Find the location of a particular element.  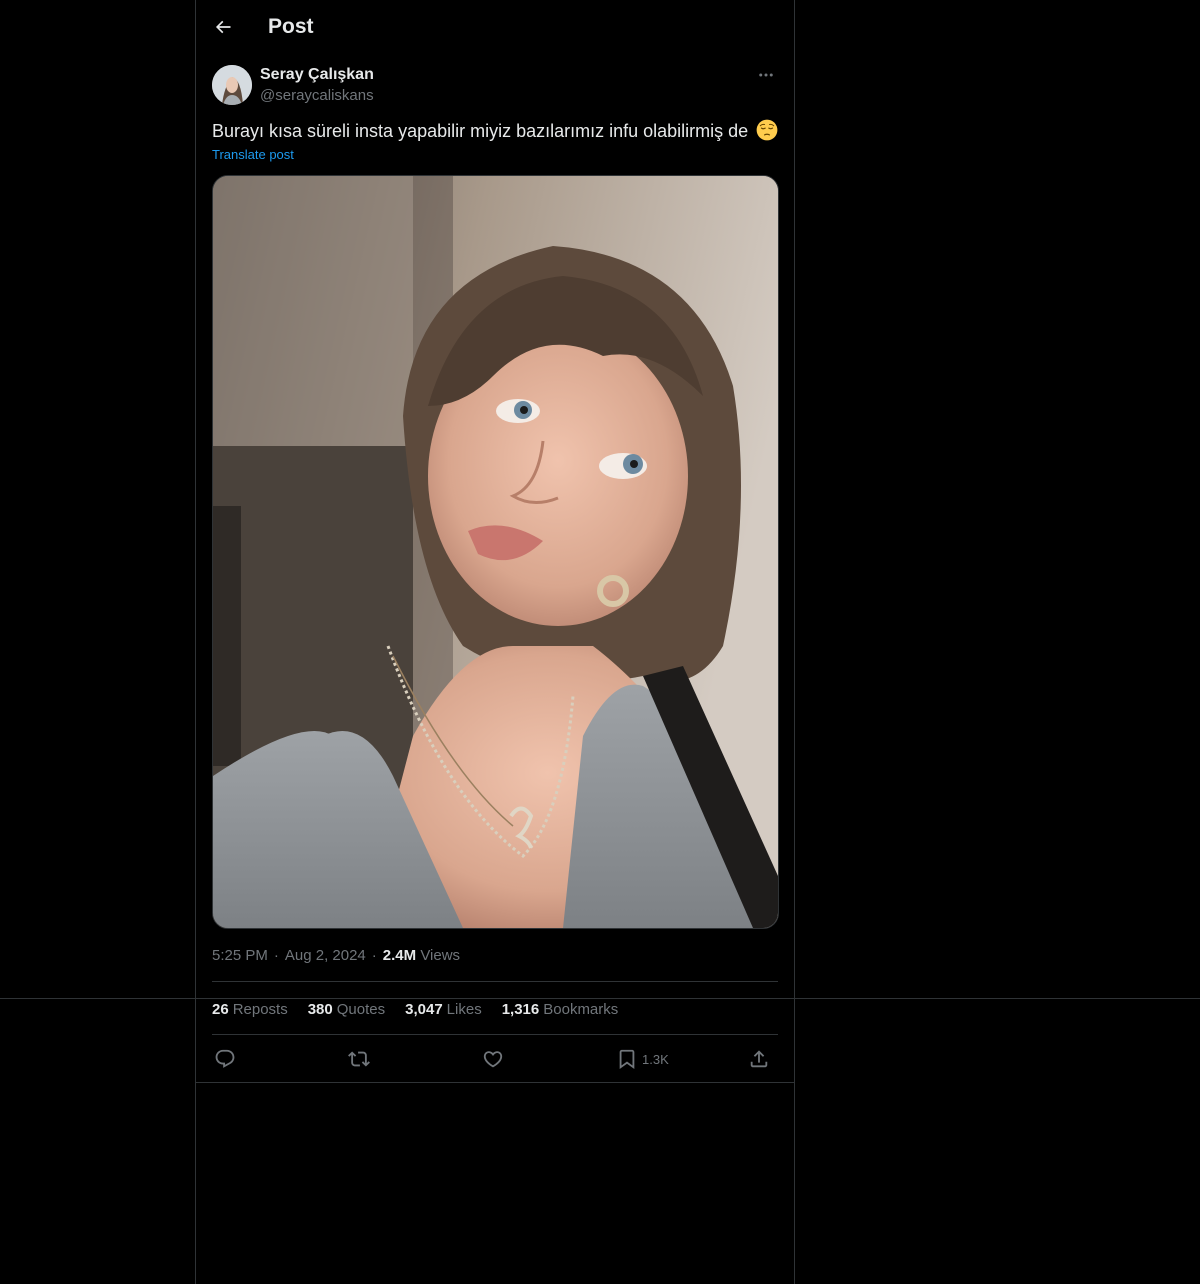

bookmarks-count: 1,316 is located at coordinates (520, 1009).